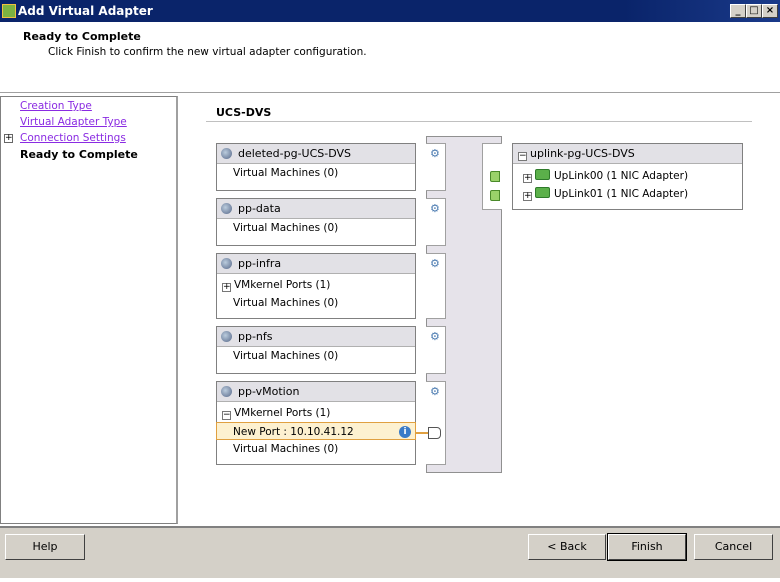 This screenshot has height=582, width=780. What do you see at coordinates (293, 432) in the screenshot?
I see `new-port-label: New Port : 10.10.41.12` at bounding box center [293, 432].